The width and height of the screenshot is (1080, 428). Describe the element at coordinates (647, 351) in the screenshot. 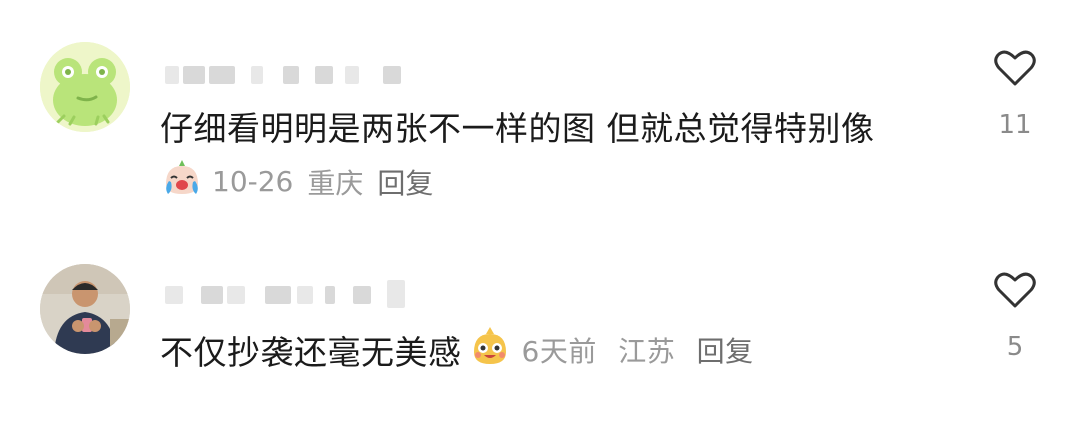

I see `comment-location: 江苏` at that location.